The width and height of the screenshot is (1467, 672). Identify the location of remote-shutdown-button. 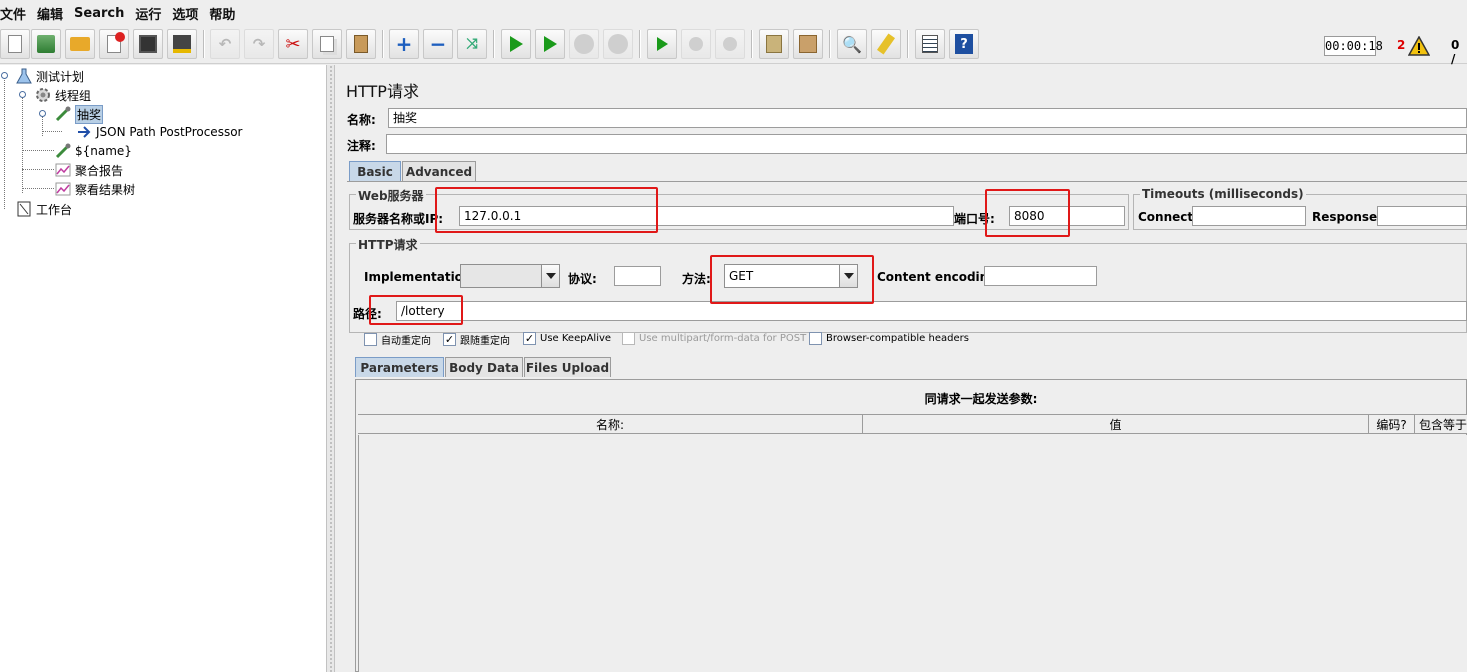
(730, 44).